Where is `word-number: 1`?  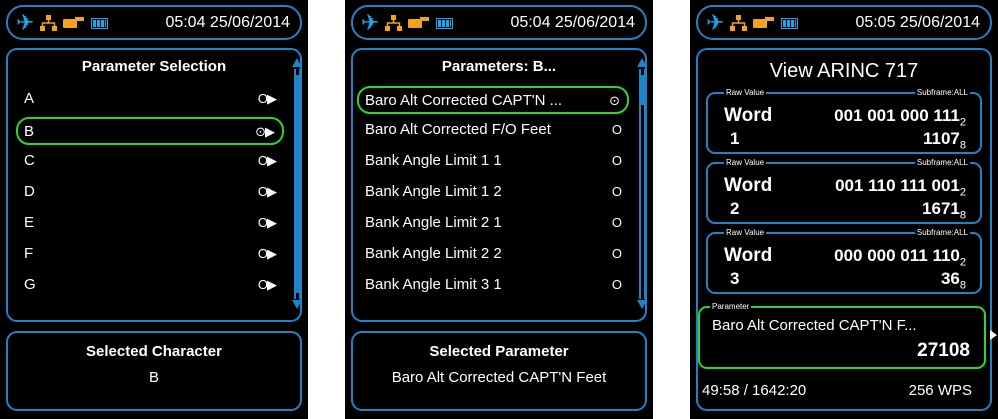 word-number: 1 is located at coordinates (735, 138).